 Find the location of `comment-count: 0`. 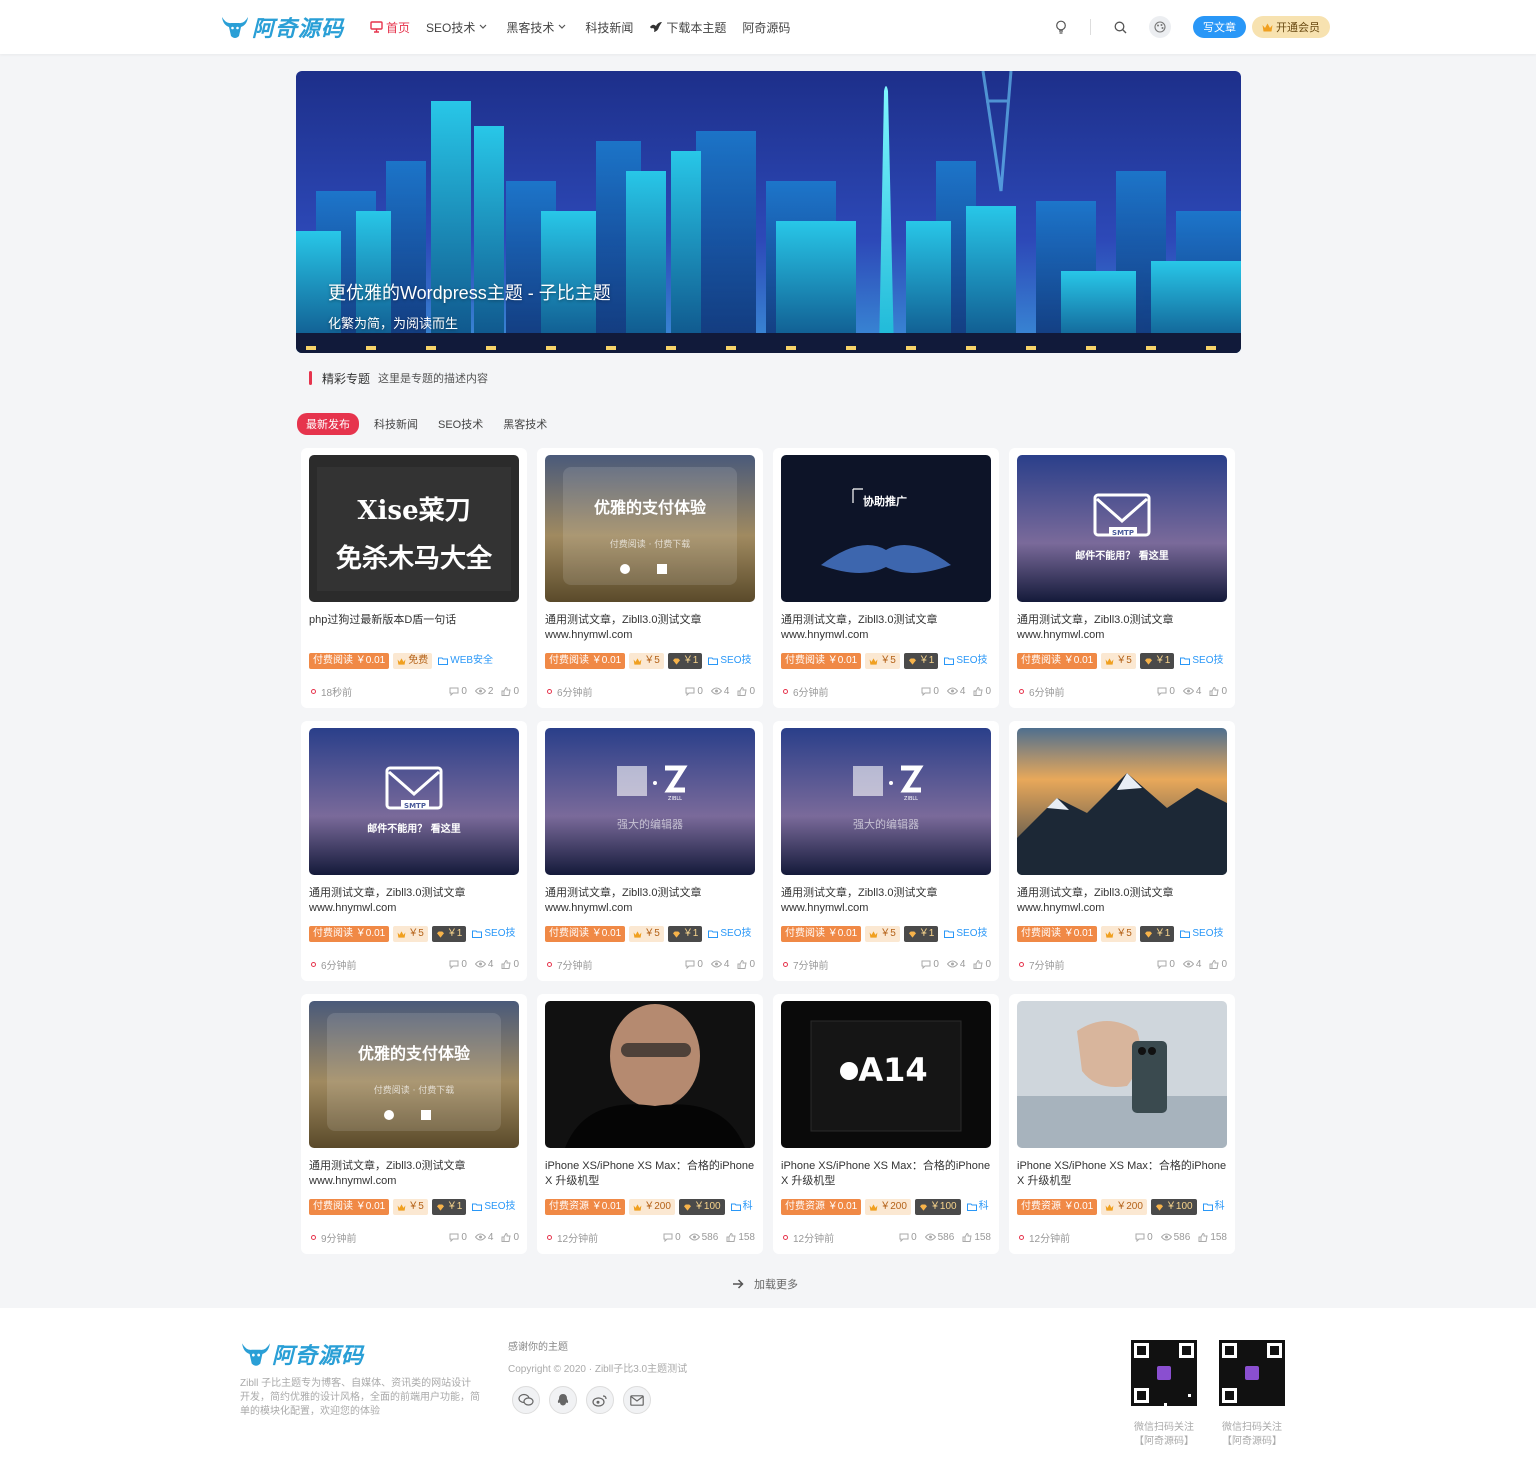

comment-count: 0 is located at coordinates (694, 964).